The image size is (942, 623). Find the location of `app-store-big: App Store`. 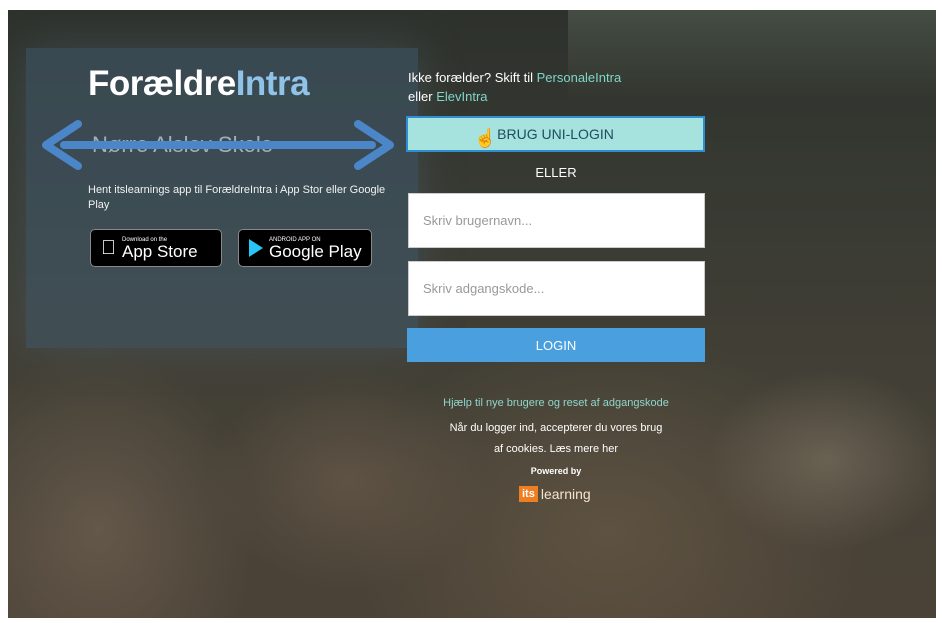

app-store-big: App Store is located at coordinates (152, 251).